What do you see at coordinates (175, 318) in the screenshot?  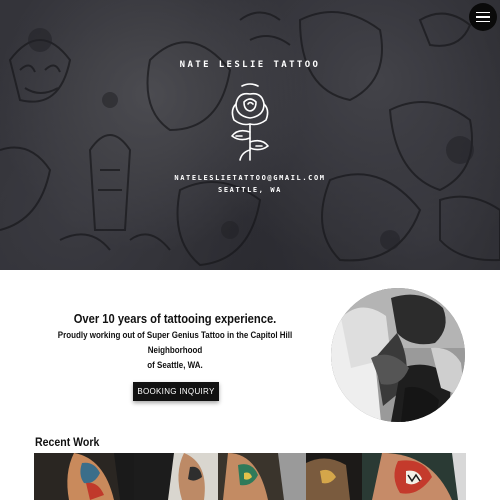 I see `about-headline: Over 10 years of tattooing experience.` at bounding box center [175, 318].